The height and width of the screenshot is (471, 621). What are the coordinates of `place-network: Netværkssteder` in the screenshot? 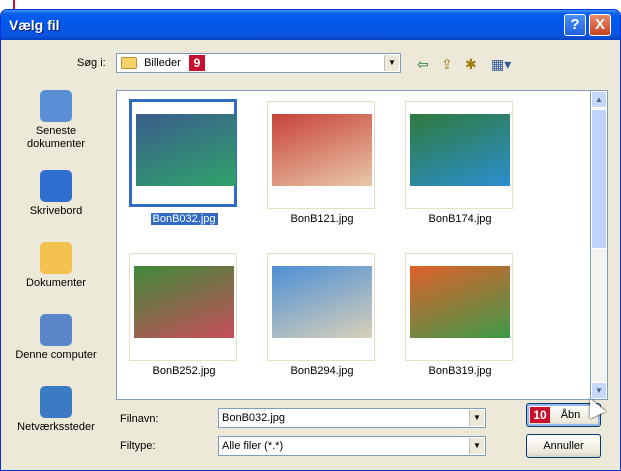 It's located at (56, 410).